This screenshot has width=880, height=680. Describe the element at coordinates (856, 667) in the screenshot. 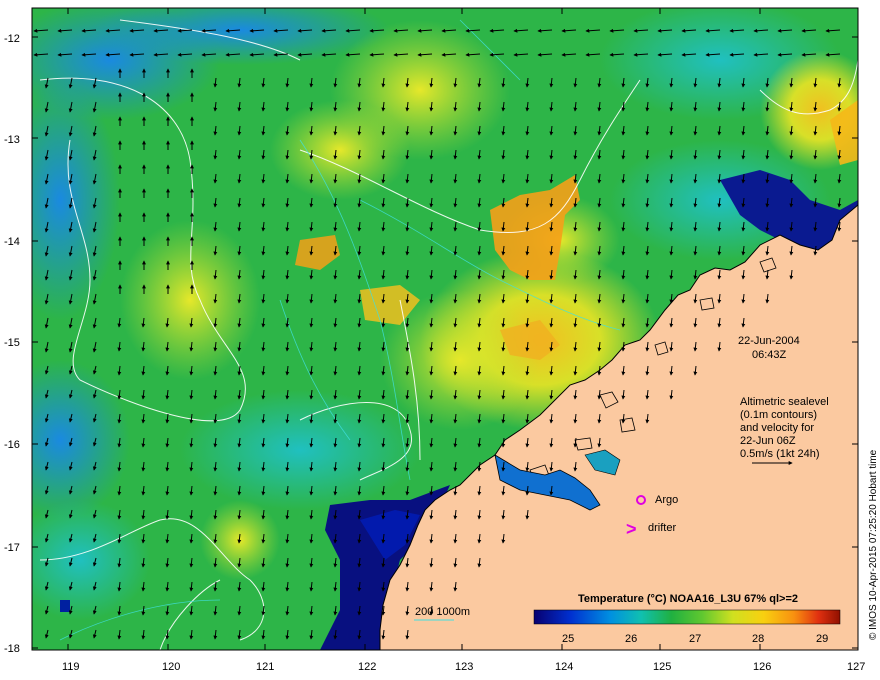

I see `lon-label-127: 127` at that location.